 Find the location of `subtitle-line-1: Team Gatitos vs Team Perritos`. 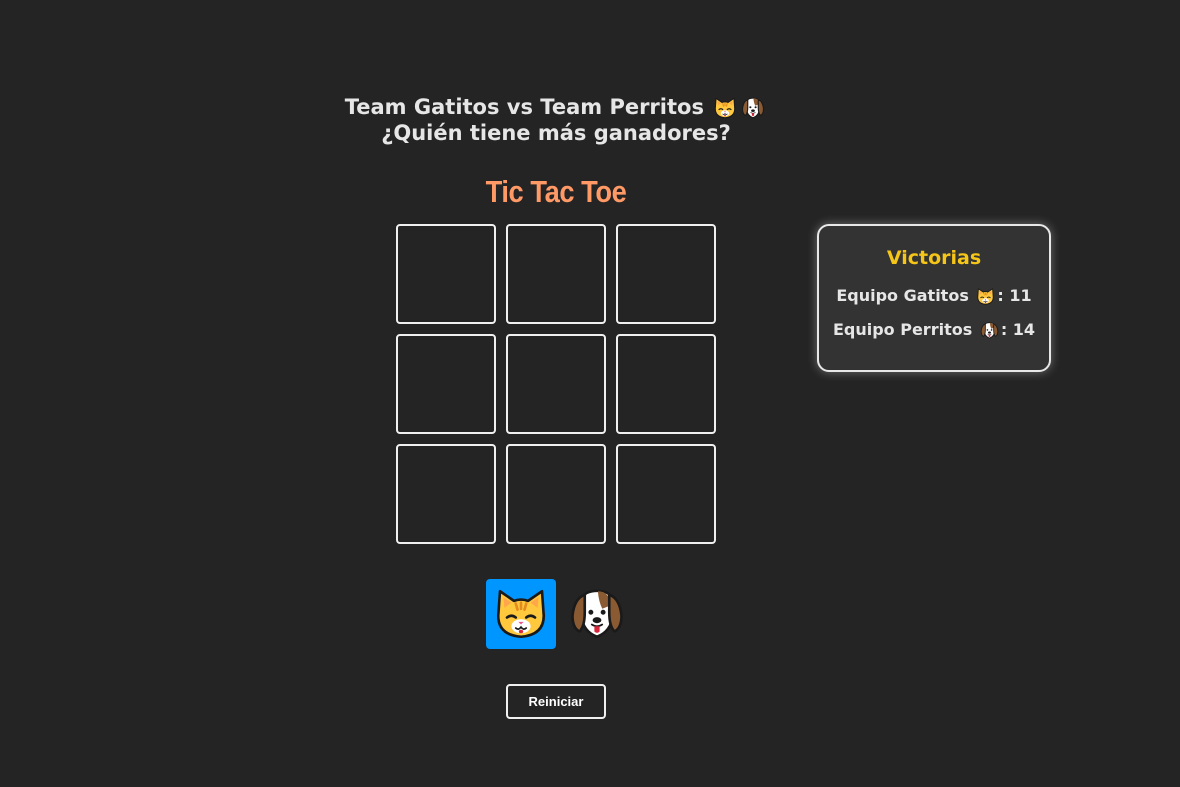

subtitle-line-1: Team Gatitos vs Team Perritos is located at coordinates (556, 107).